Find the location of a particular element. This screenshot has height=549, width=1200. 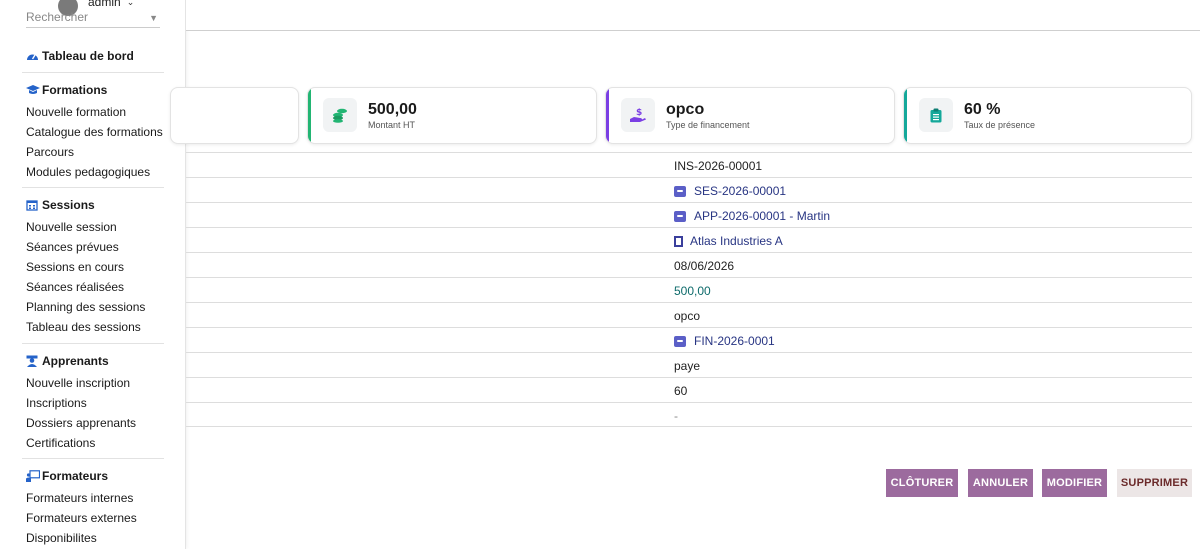

table-row: Atlas Industries A is located at coordinates (689, 239).